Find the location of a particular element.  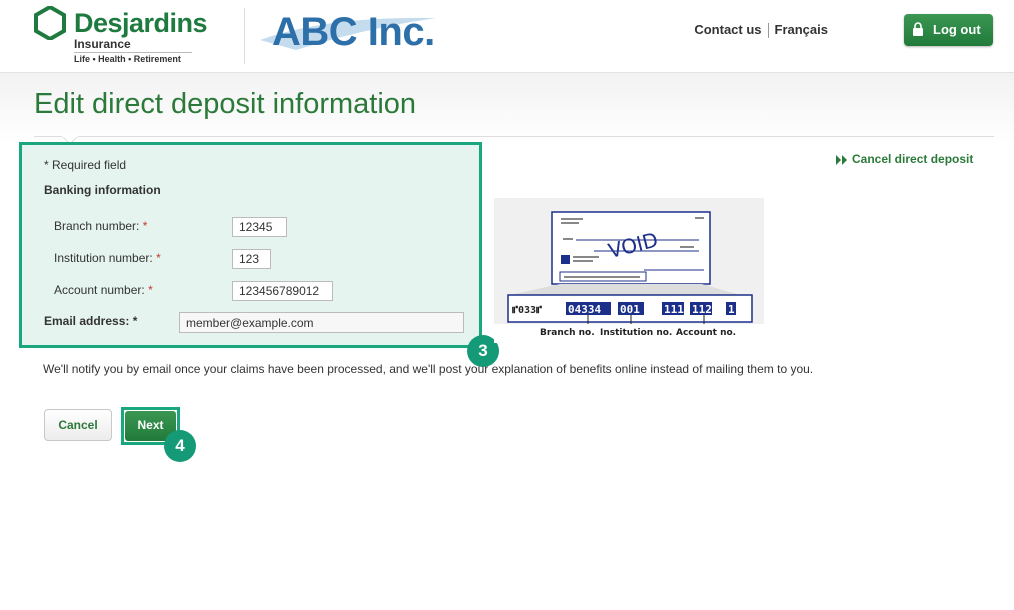

institution-label: Institution number: * is located at coordinates (107, 258).